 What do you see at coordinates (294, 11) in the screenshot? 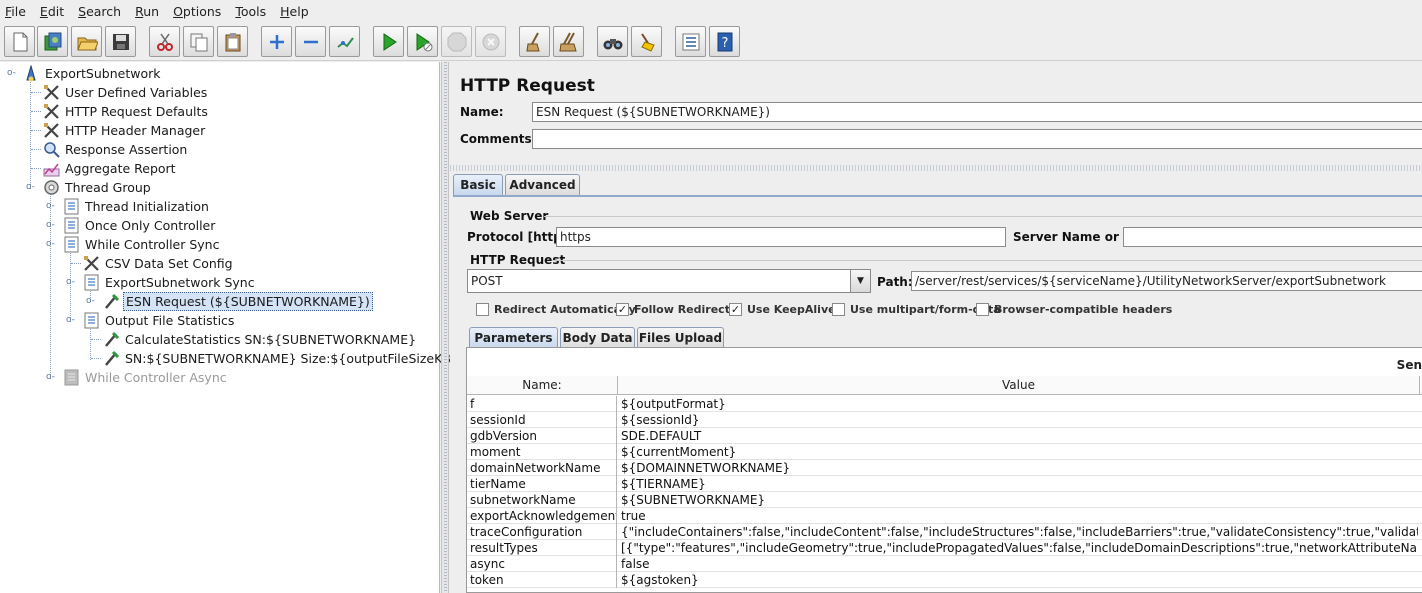
I see `menu-help: Help` at bounding box center [294, 11].